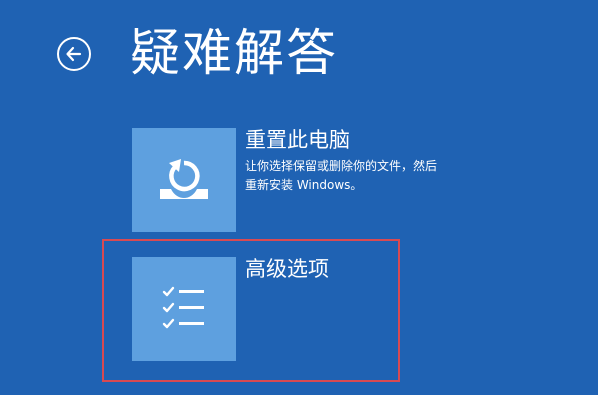 The width and height of the screenshot is (598, 395). Describe the element at coordinates (341, 166) in the screenshot. I see `reset-pc-description-line1: 让你选择保留或删除你的文件，然后` at that location.